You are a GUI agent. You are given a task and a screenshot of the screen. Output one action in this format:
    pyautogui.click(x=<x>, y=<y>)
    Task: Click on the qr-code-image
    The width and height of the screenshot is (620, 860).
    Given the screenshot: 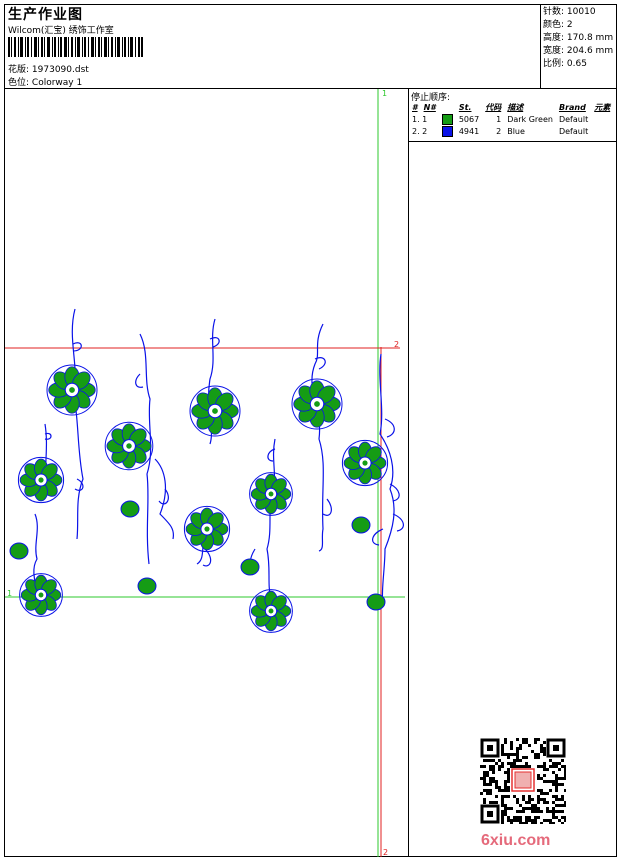 What is the action you would take?
    pyautogui.click(x=523, y=781)
    